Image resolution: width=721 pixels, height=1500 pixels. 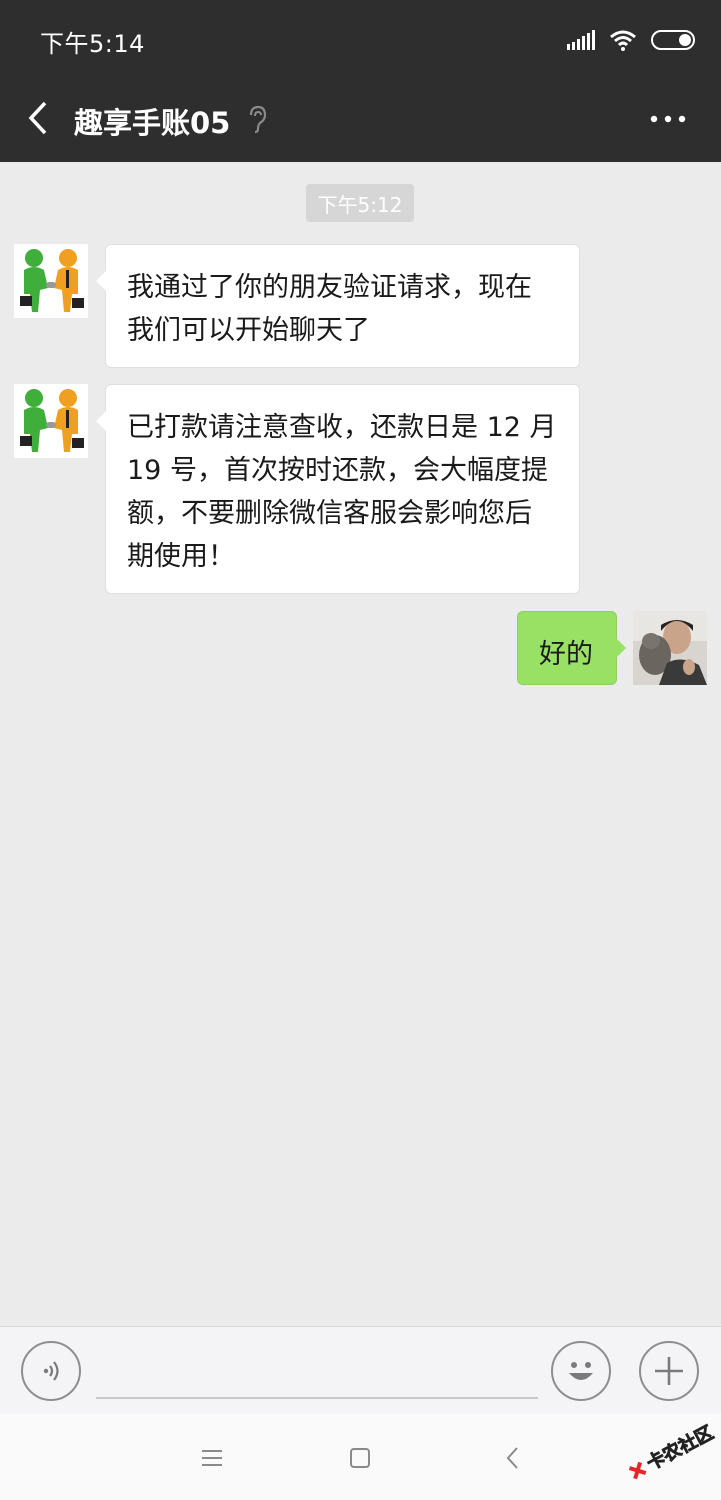 What do you see at coordinates (248, 330) in the screenshot?
I see `message-line: 我们可以开始聊天了` at bounding box center [248, 330].